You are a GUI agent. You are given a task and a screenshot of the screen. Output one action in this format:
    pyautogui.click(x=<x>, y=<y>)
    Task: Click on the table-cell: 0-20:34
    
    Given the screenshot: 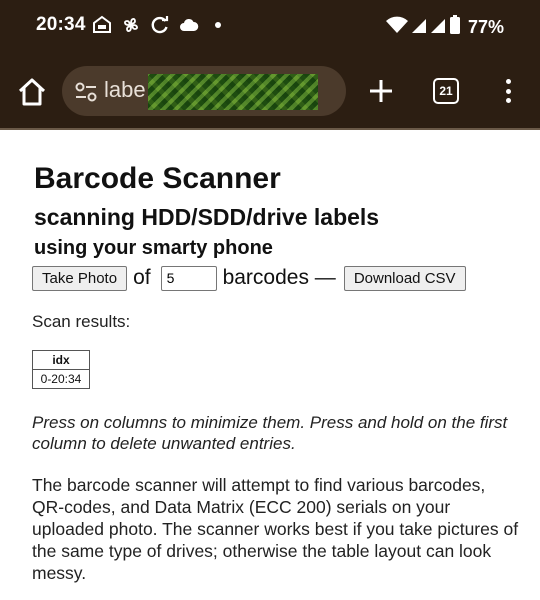 What is the action you would take?
    pyautogui.click(x=61, y=379)
    